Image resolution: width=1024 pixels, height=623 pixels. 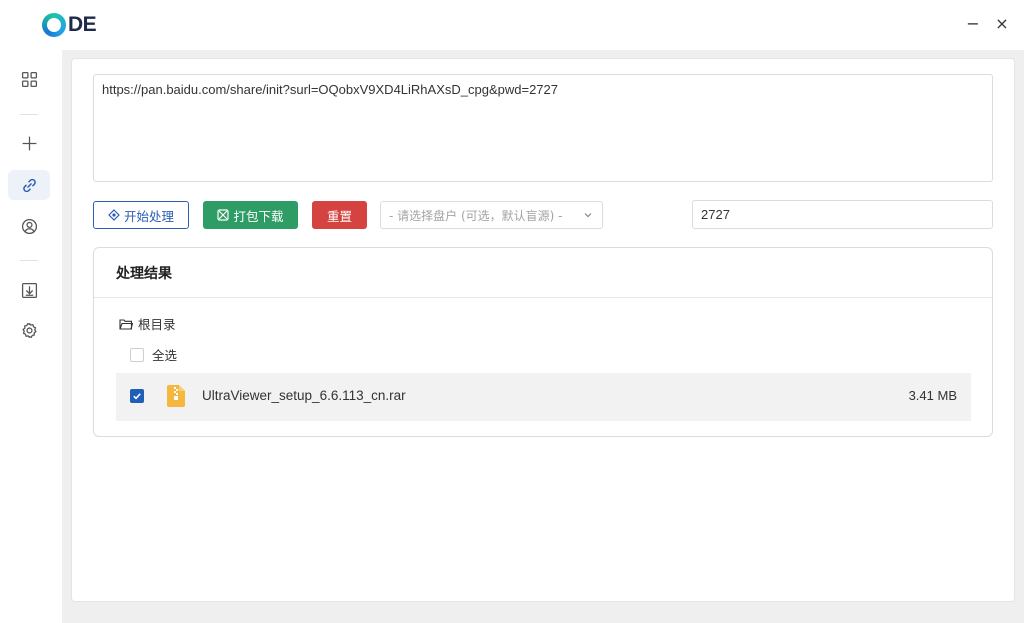 What do you see at coordinates (223, 215) in the screenshot?
I see `package-icon` at bounding box center [223, 215].